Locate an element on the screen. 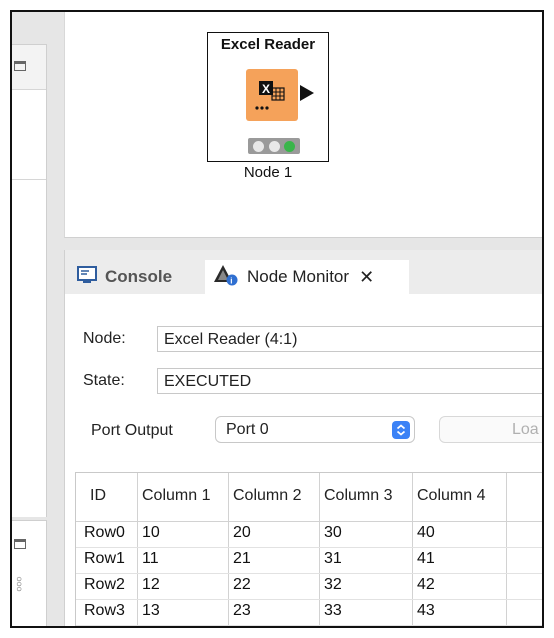  tab-bar: Console i Node Monitor ✕ is located at coordinates (303, 272).